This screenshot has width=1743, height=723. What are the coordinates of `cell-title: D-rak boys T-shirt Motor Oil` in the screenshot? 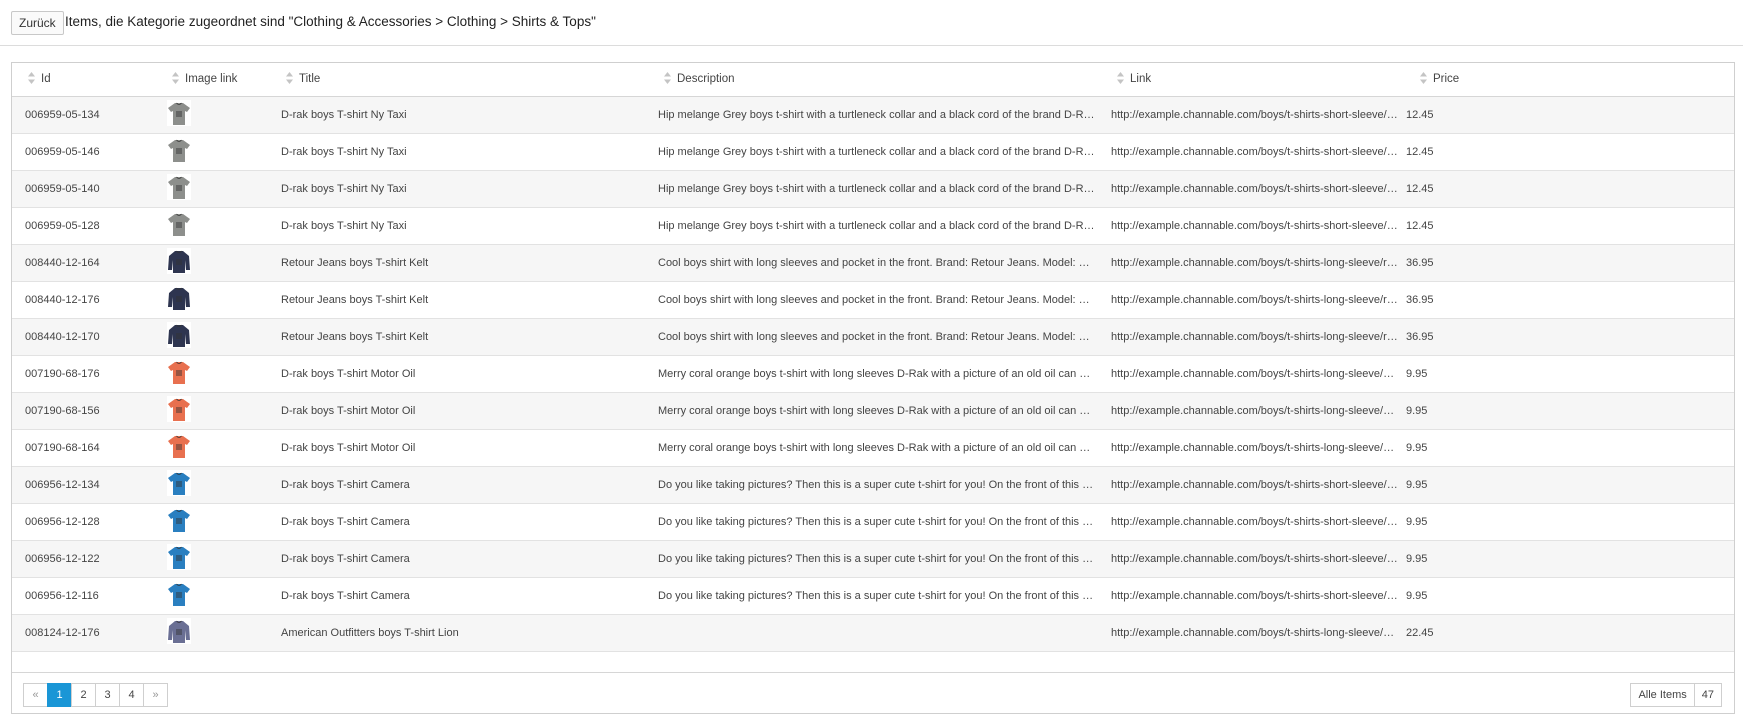 It's located at (348, 410).